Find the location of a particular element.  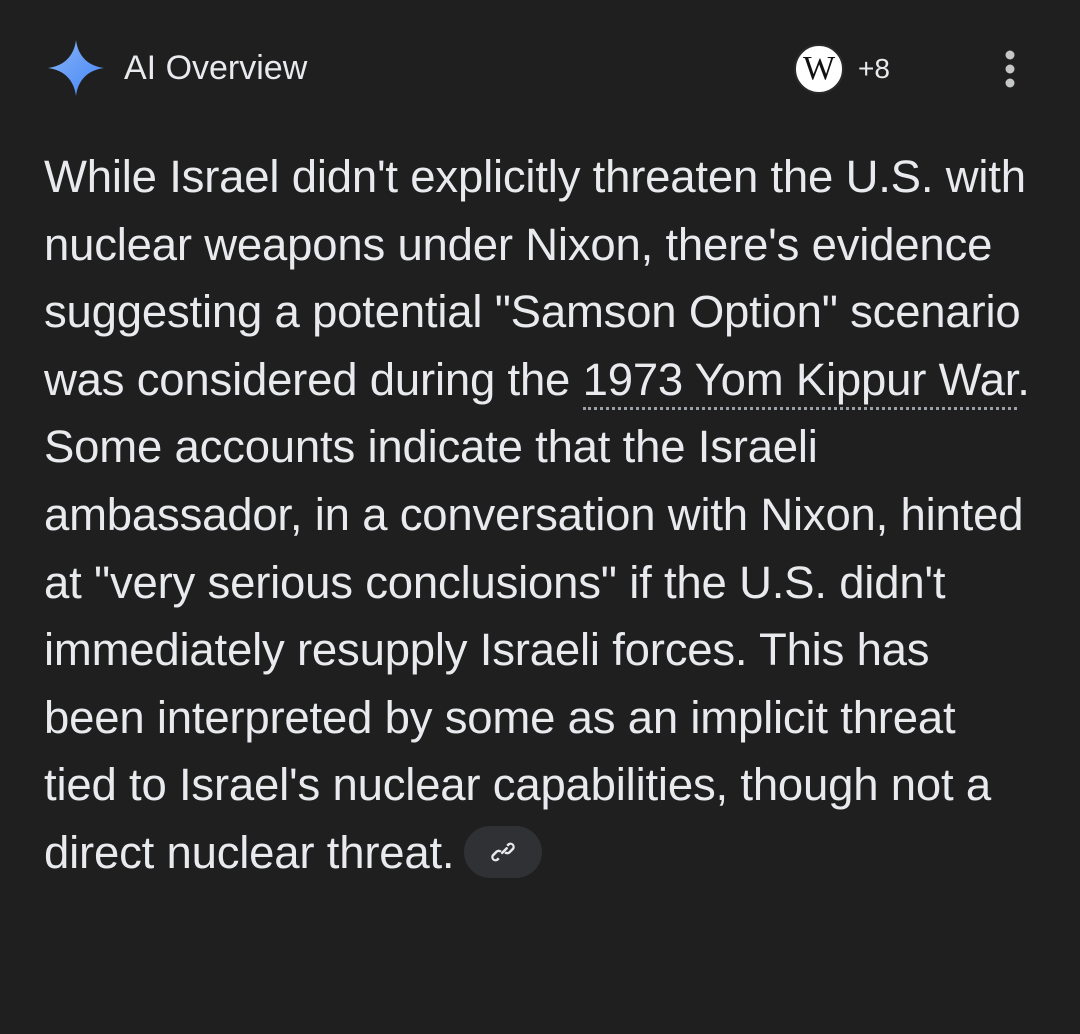

link-icon is located at coordinates (503, 852).